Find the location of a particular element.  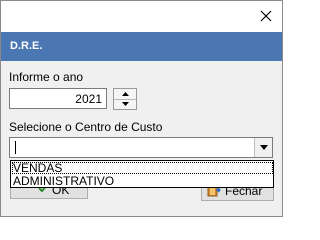

close-icon is located at coordinates (266, 16).